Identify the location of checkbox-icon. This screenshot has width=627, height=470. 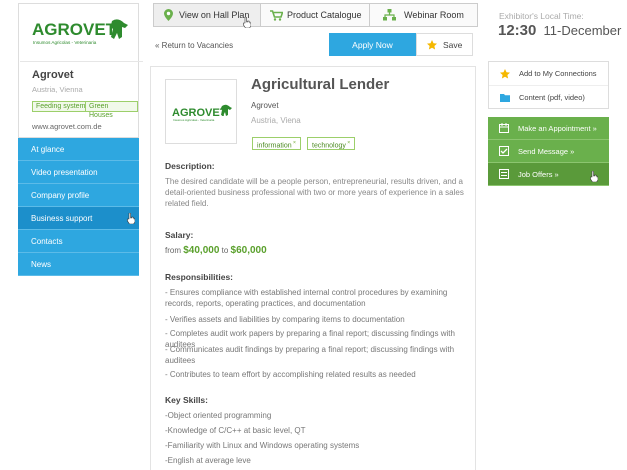
(504, 151).